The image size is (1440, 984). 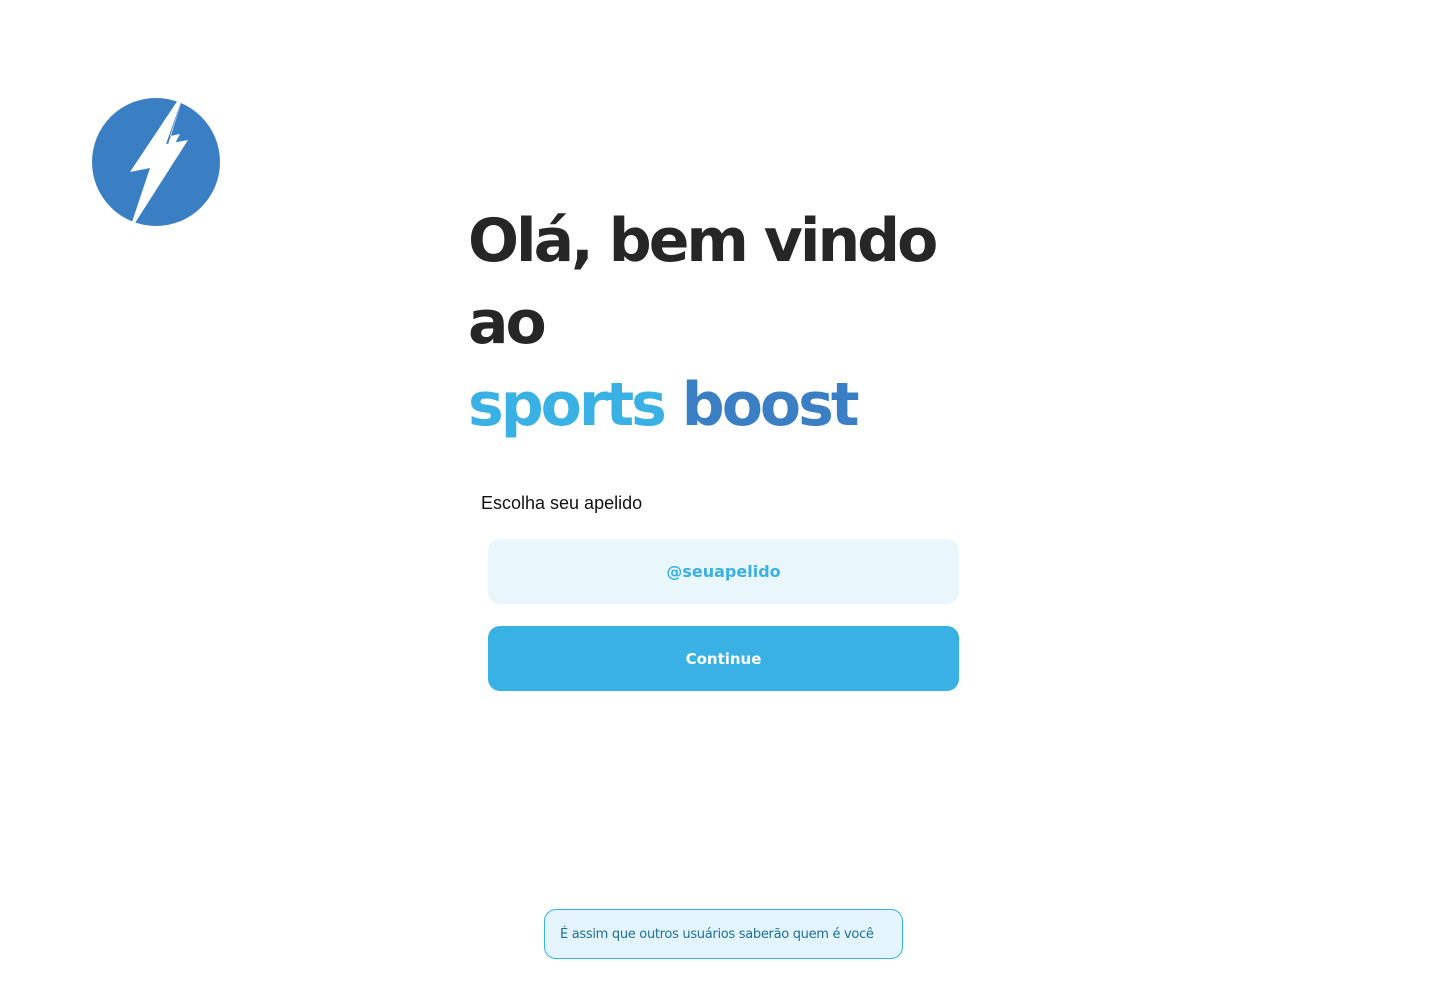 What do you see at coordinates (770, 405) in the screenshot?
I see `brand-name-part2: boost` at bounding box center [770, 405].